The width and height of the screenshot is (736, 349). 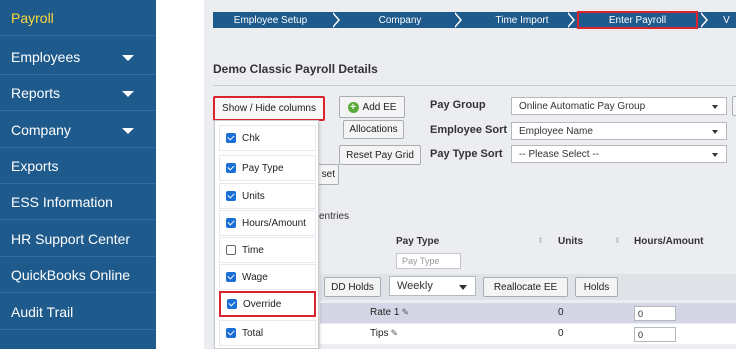 What do you see at coordinates (180, 174) in the screenshot?
I see `gutter` at bounding box center [180, 174].